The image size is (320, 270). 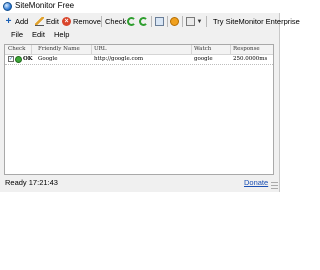 What do you see at coordinates (199, 21) in the screenshot?
I see `chevron-down-icon: ▼` at bounding box center [199, 21].